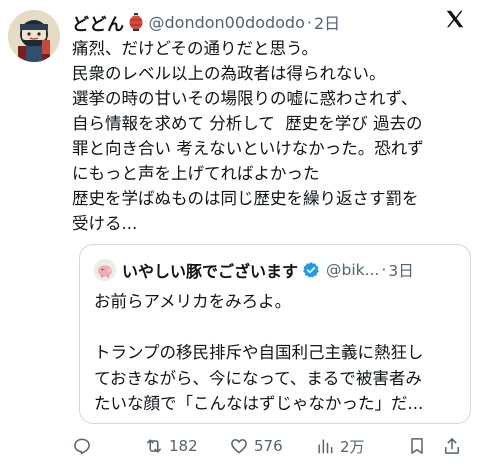  I want to click on quoted-tweet-time: 3日, so click(401, 271).